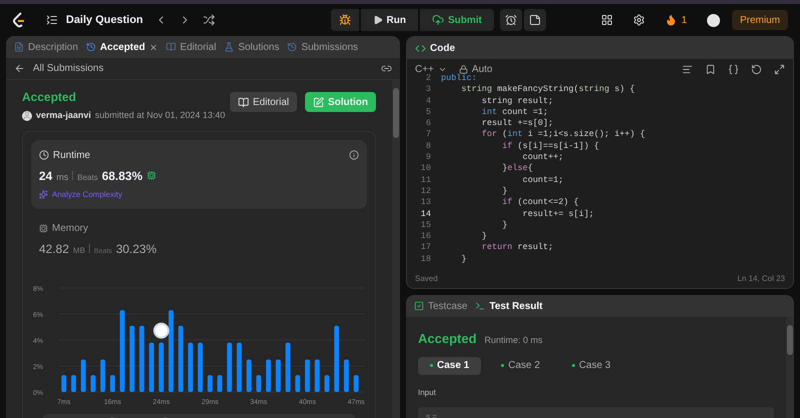 The image size is (800, 418). I want to click on line-number: 5, so click(428, 112).